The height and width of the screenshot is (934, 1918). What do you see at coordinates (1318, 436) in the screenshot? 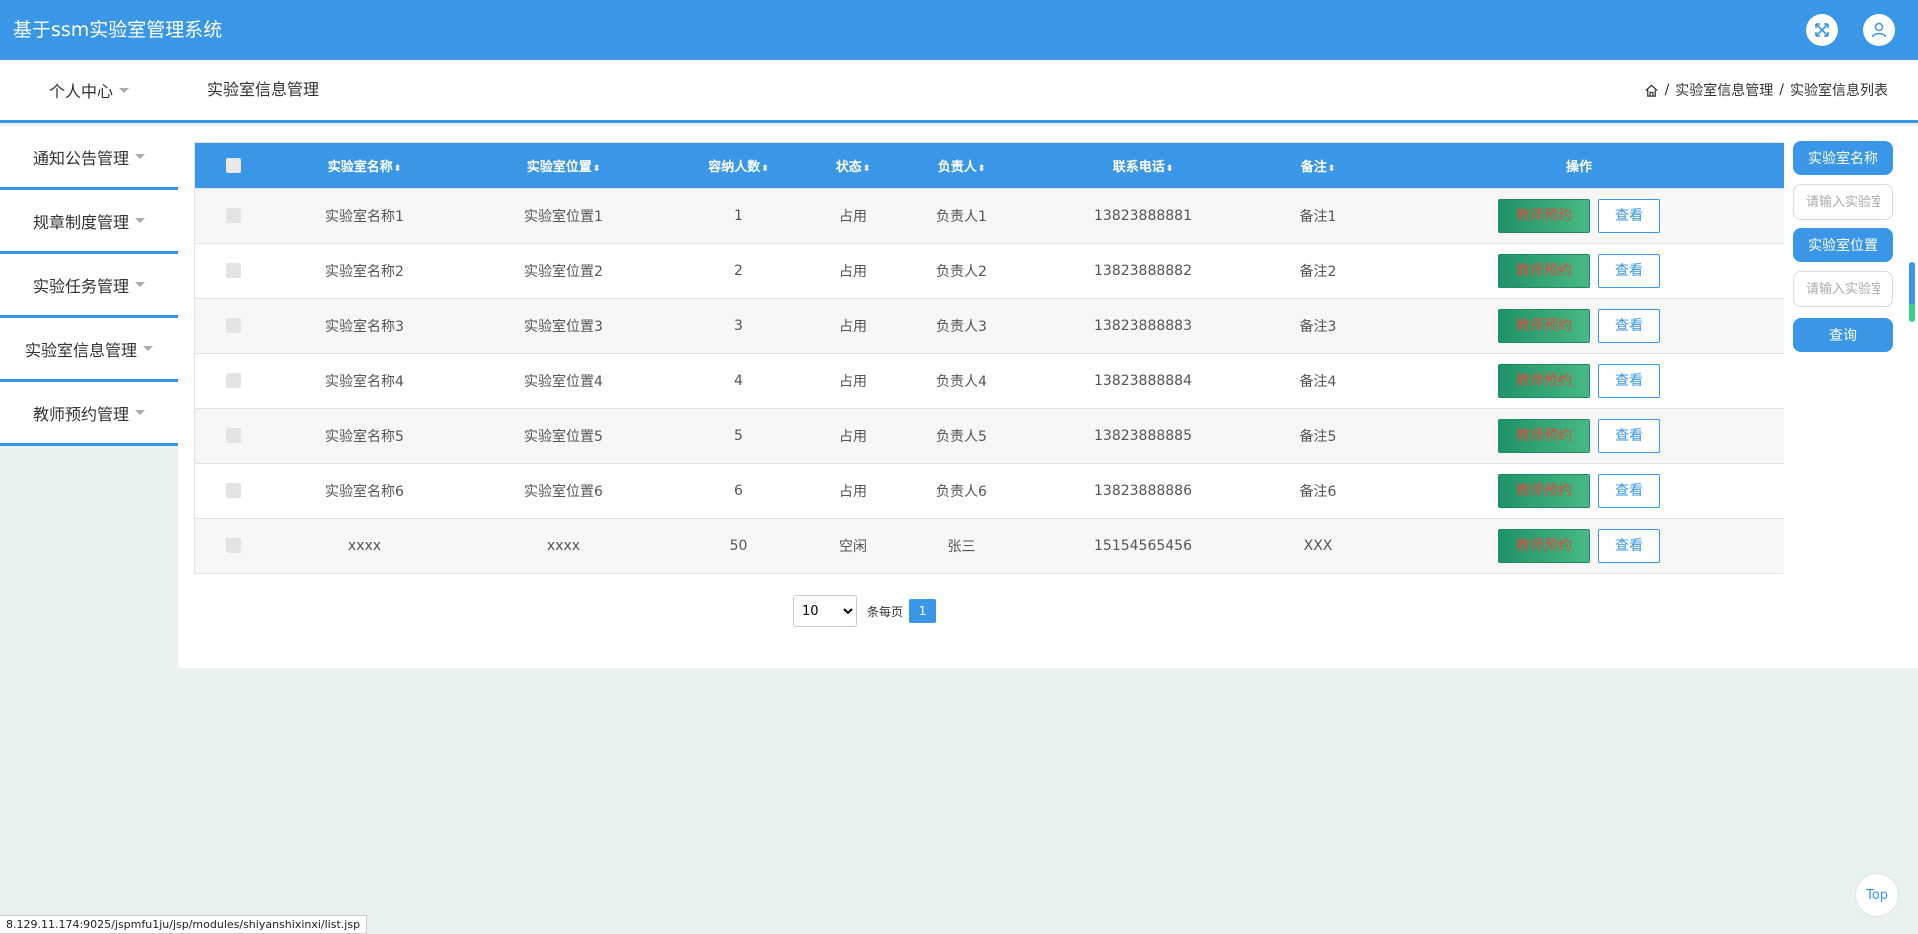
I see `cell-remark: 备注5` at bounding box center [1318, 436].